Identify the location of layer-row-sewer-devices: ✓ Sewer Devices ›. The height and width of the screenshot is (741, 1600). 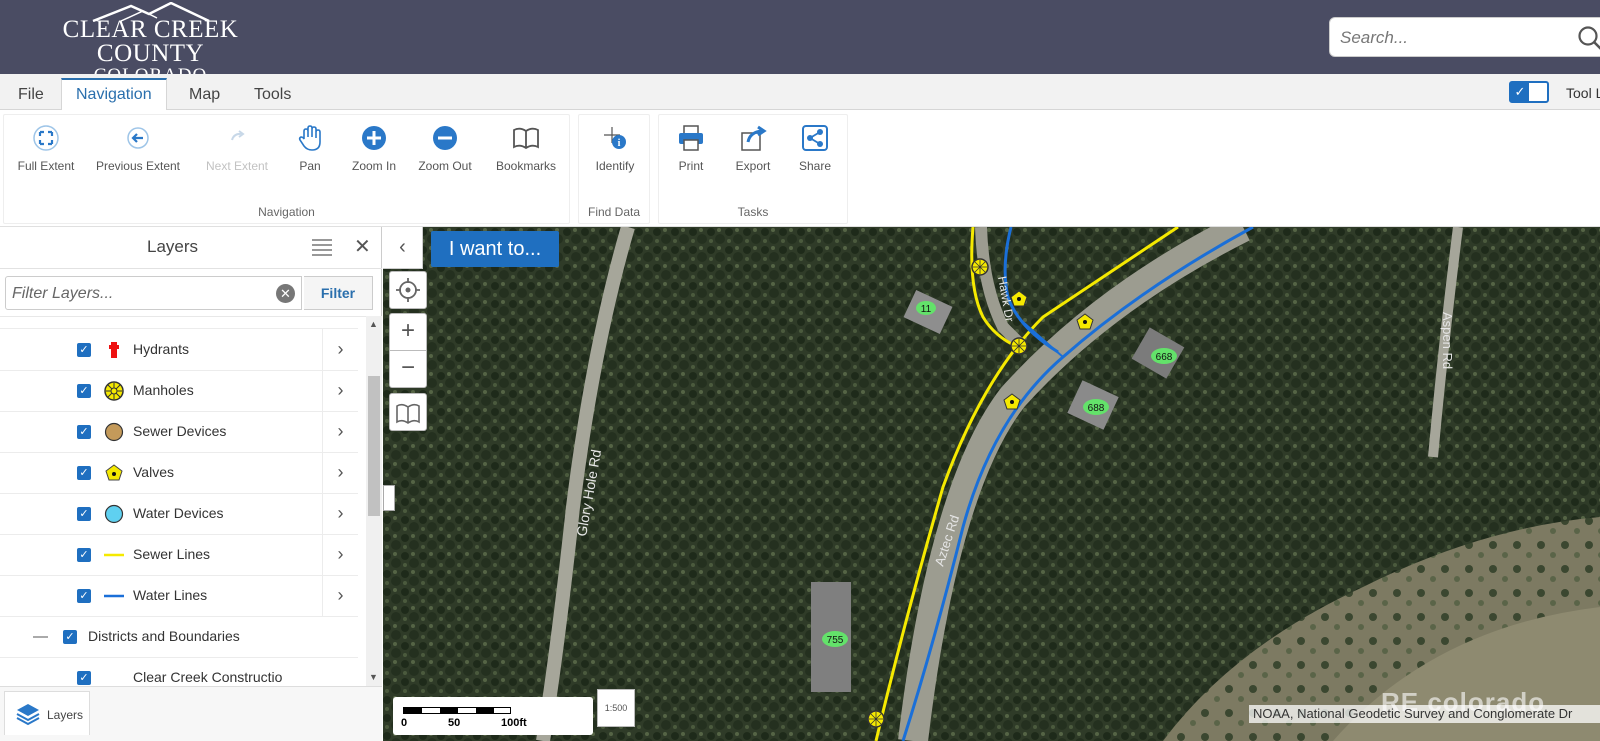
(179, 432).